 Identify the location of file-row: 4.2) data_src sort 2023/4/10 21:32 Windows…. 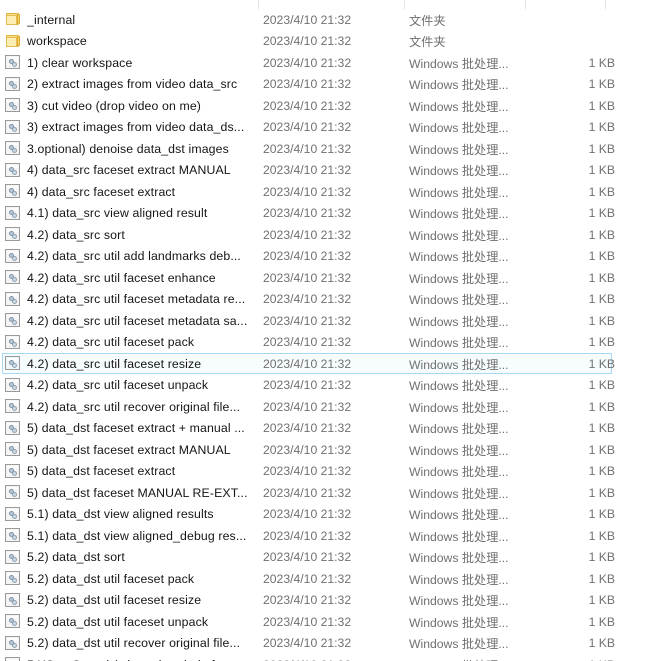
(335, 235).